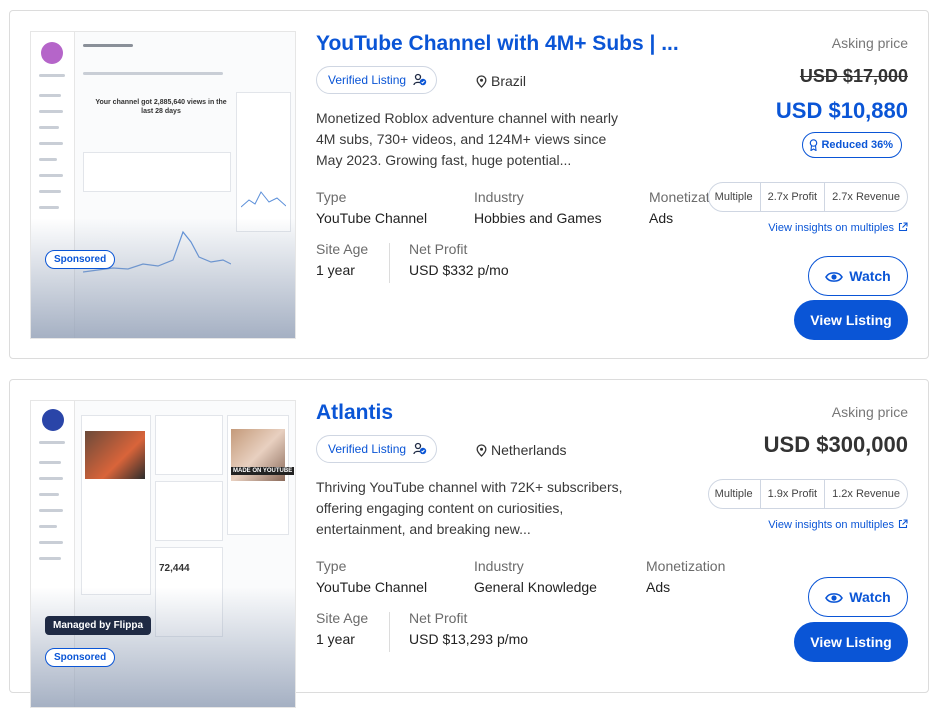 The image size is (943, 708). I want to click on location-text: Brazil, so click(509, 81).